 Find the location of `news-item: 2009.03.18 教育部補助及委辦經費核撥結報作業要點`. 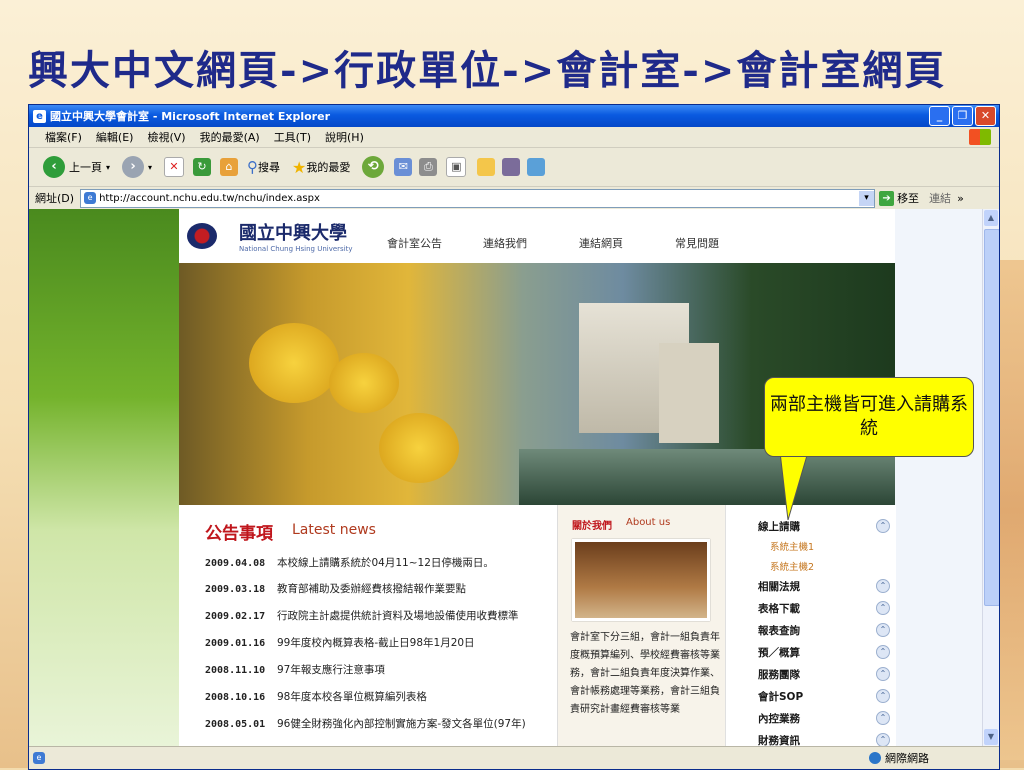

news-item: 2009.03.18 教育部補助及委辦經費核撥結報作業要點 is located at coordinates (335, 588).